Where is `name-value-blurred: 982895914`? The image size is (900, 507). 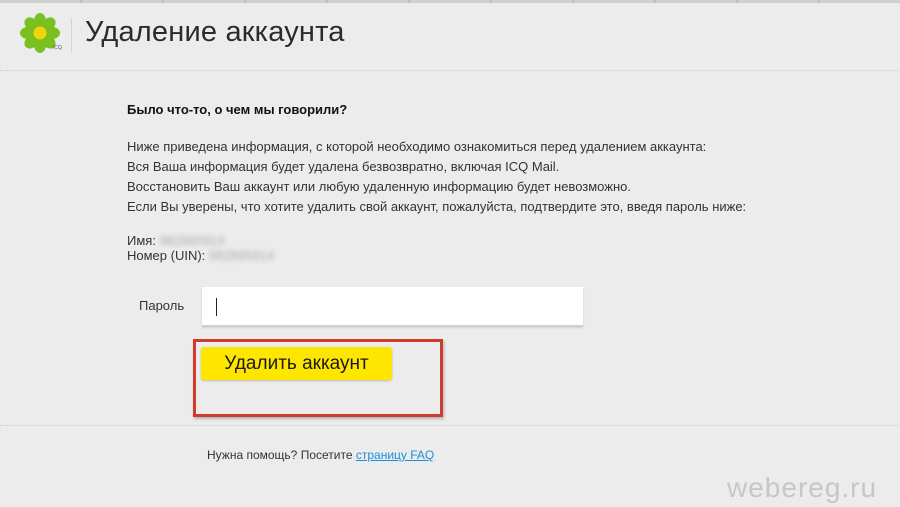
name-value-blurred: 982895914 is located at coordinates (192, 240).